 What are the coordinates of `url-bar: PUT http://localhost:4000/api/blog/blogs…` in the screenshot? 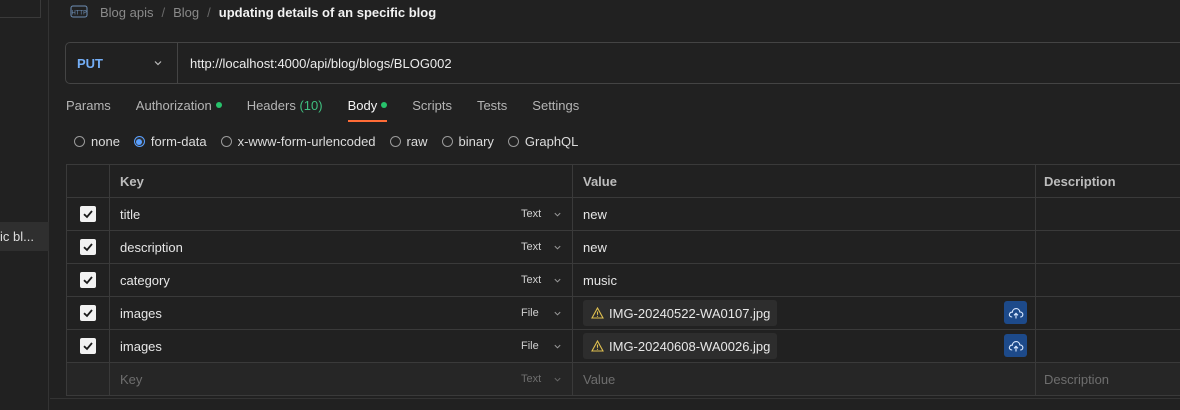 It's located at (622, 63).